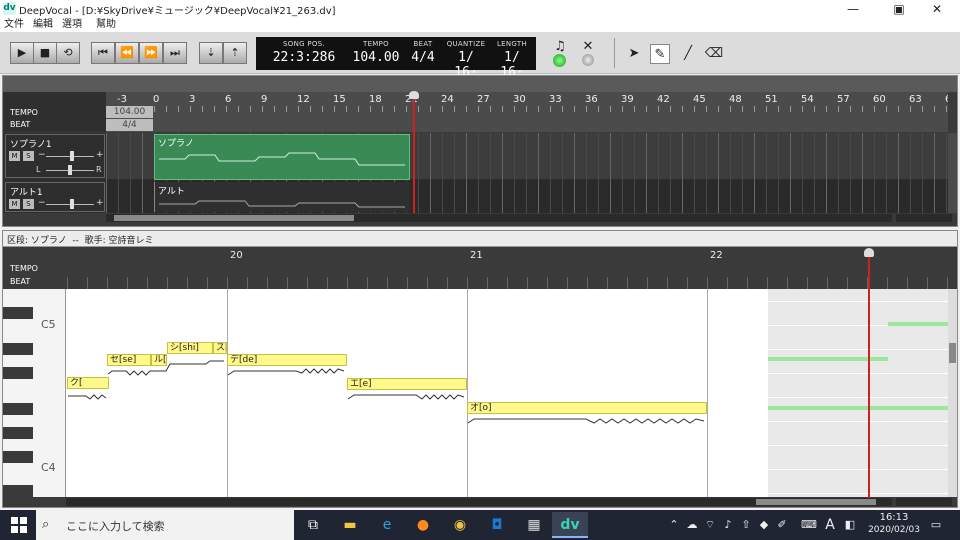 This screenshot has height=540, width=960. Describe the element at coordinates (850, 525) in the screenshot. I see `app-tray-icon: ◧` at that location.